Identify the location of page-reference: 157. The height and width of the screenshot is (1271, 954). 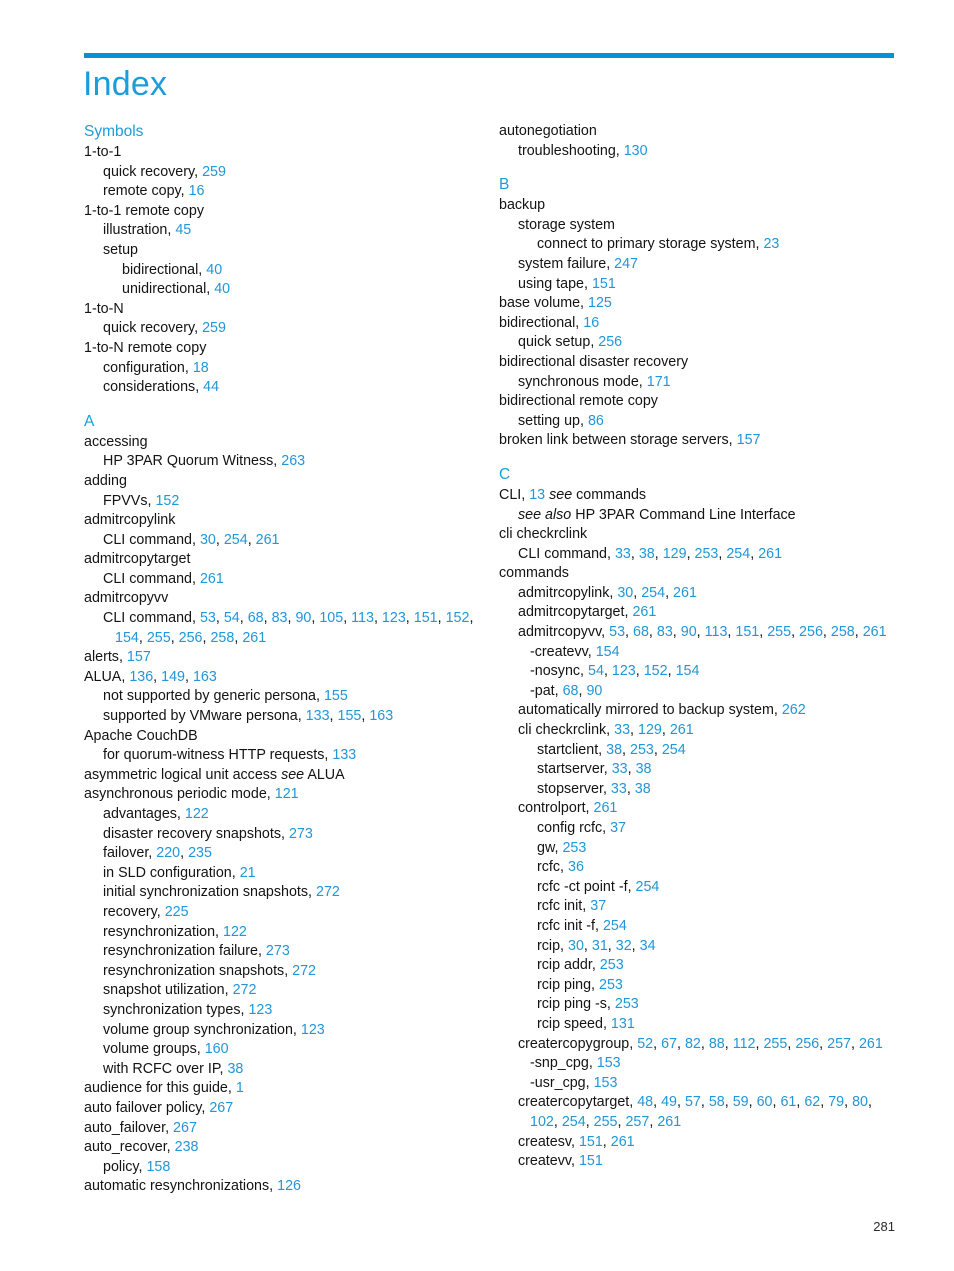
(749, 440).